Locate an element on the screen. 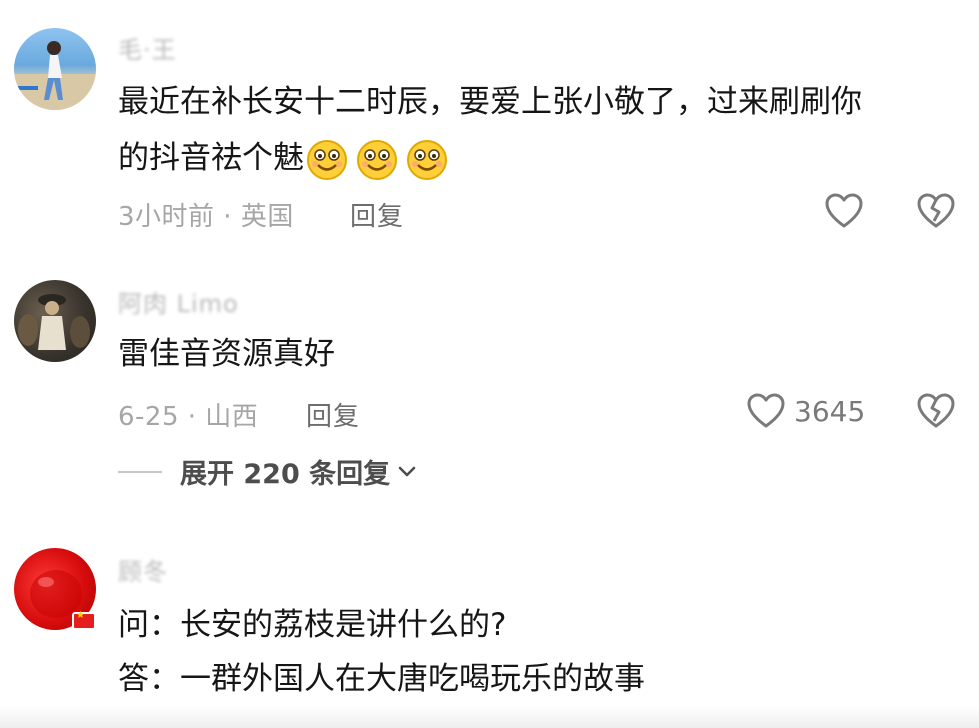 Image resolution: width=979 pixels, height=728 pixels. comment-text: 雷佳音资源真好 is located at coordinates (538, 354).